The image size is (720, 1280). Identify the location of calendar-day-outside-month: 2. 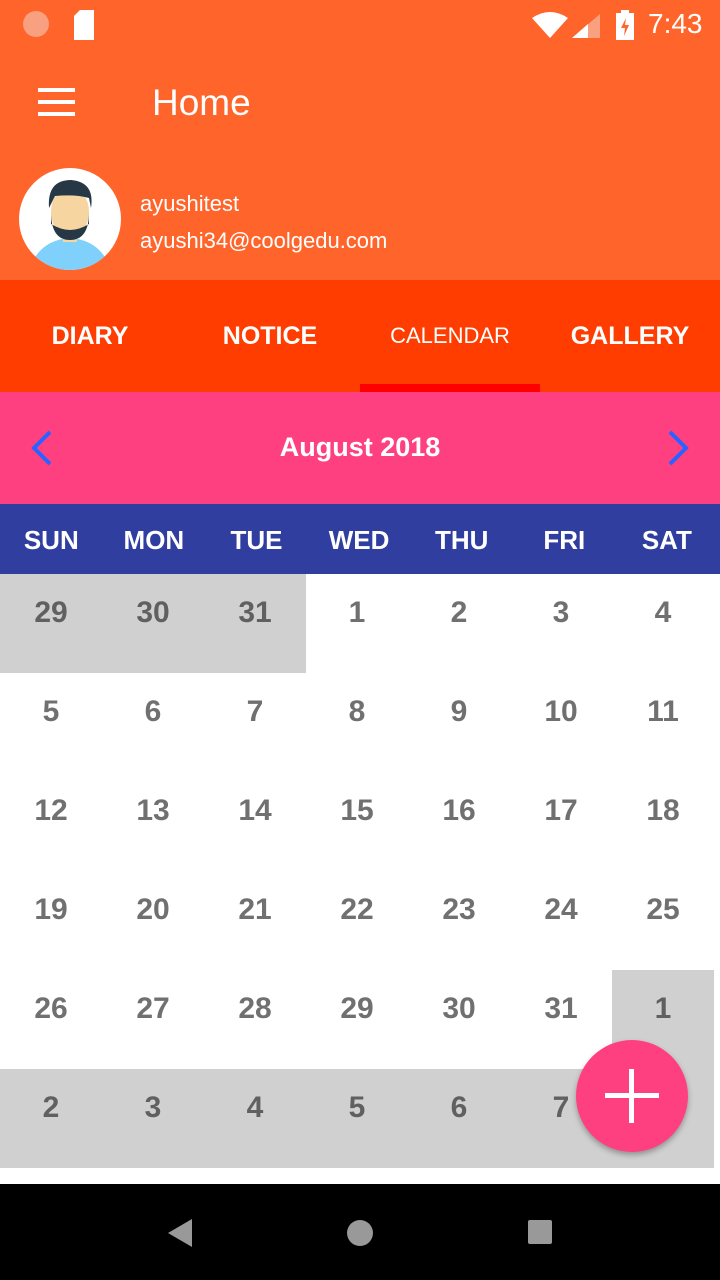
(51, 1118).